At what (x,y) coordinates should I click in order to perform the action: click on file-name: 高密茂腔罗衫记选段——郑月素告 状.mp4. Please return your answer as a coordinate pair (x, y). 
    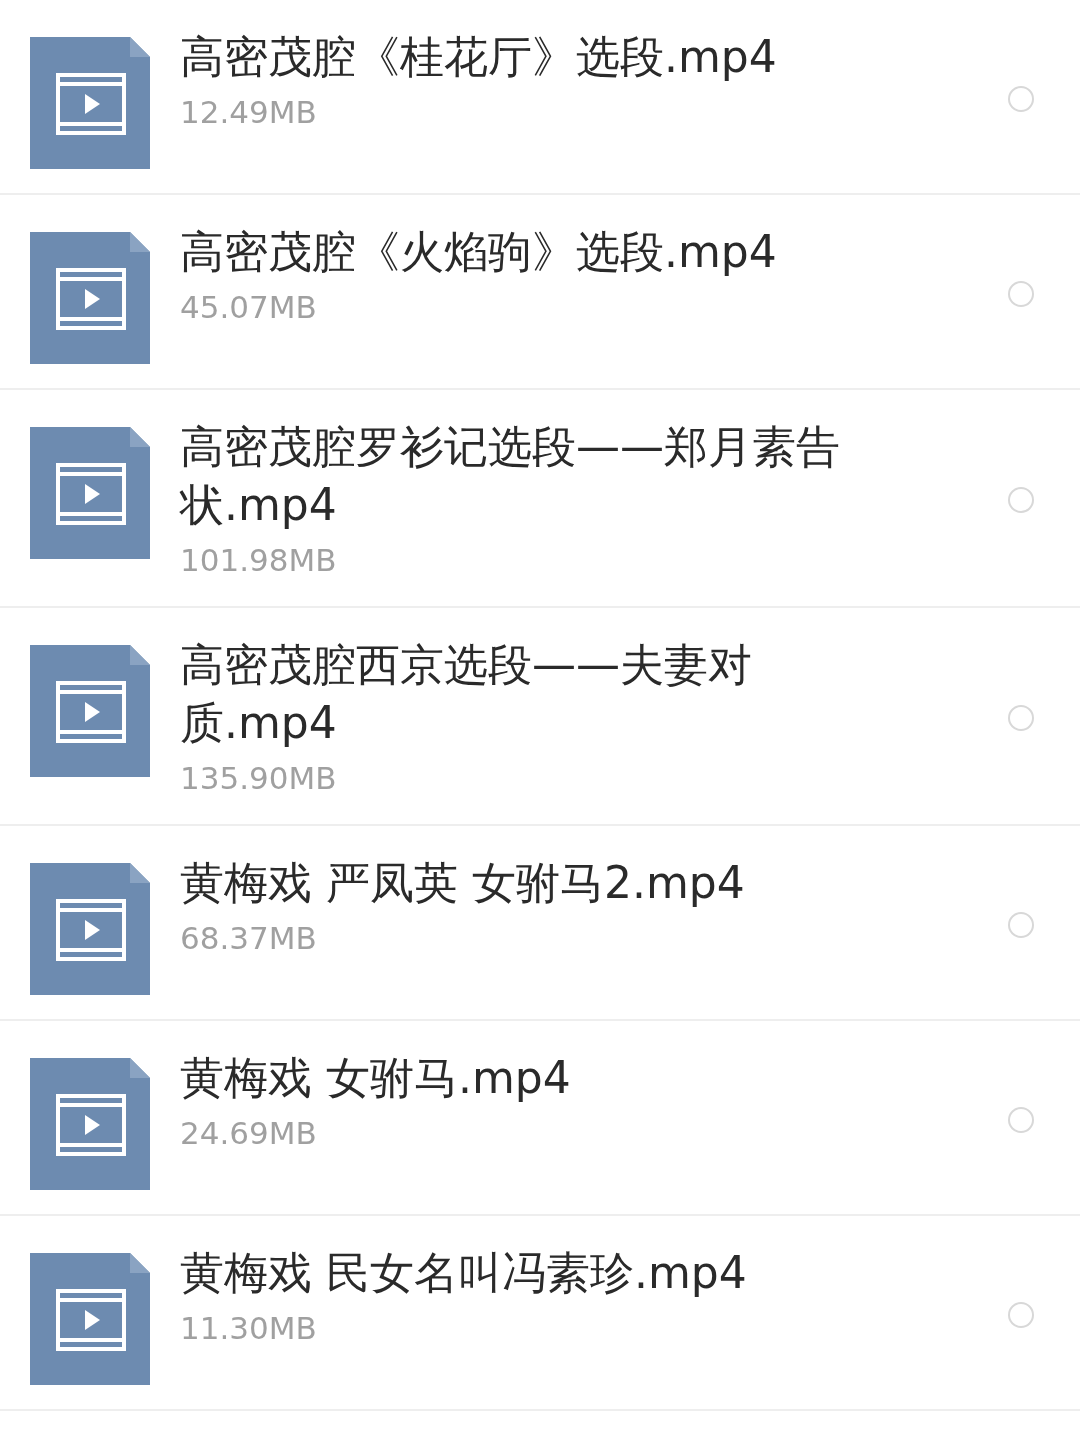
    Looking at the image, I should click on (510, 476).